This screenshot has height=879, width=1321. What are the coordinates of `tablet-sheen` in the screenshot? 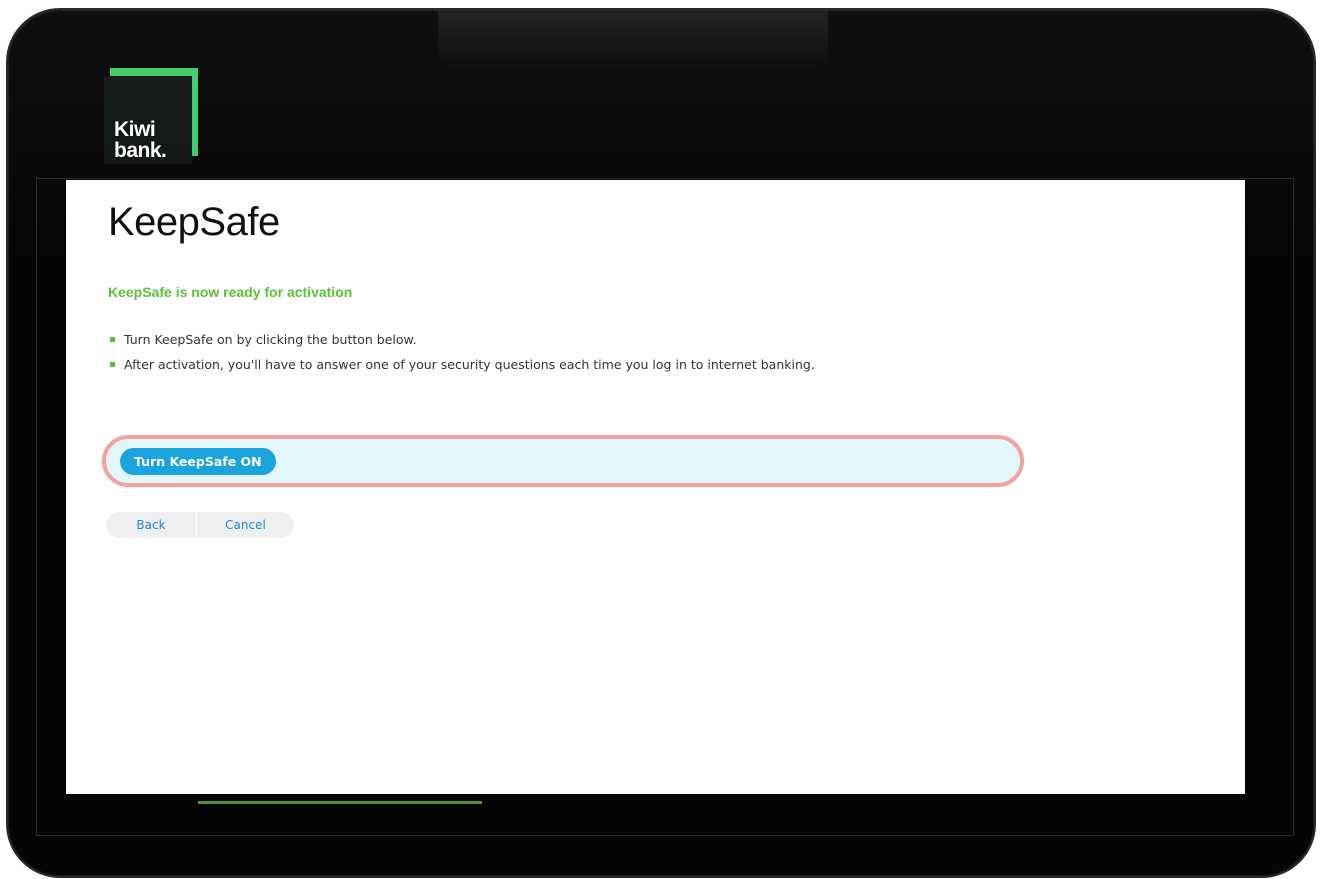 It's located at (633, 40).